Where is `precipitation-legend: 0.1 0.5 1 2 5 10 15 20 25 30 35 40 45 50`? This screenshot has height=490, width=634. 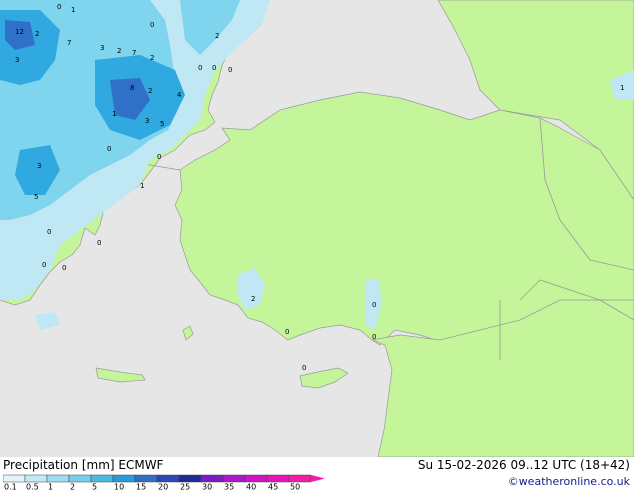 precipitation-legend: 0.1 0.5 1 2 5 10 15 20 25 30 35 40 45 50 is located at coordinates (164, 482).